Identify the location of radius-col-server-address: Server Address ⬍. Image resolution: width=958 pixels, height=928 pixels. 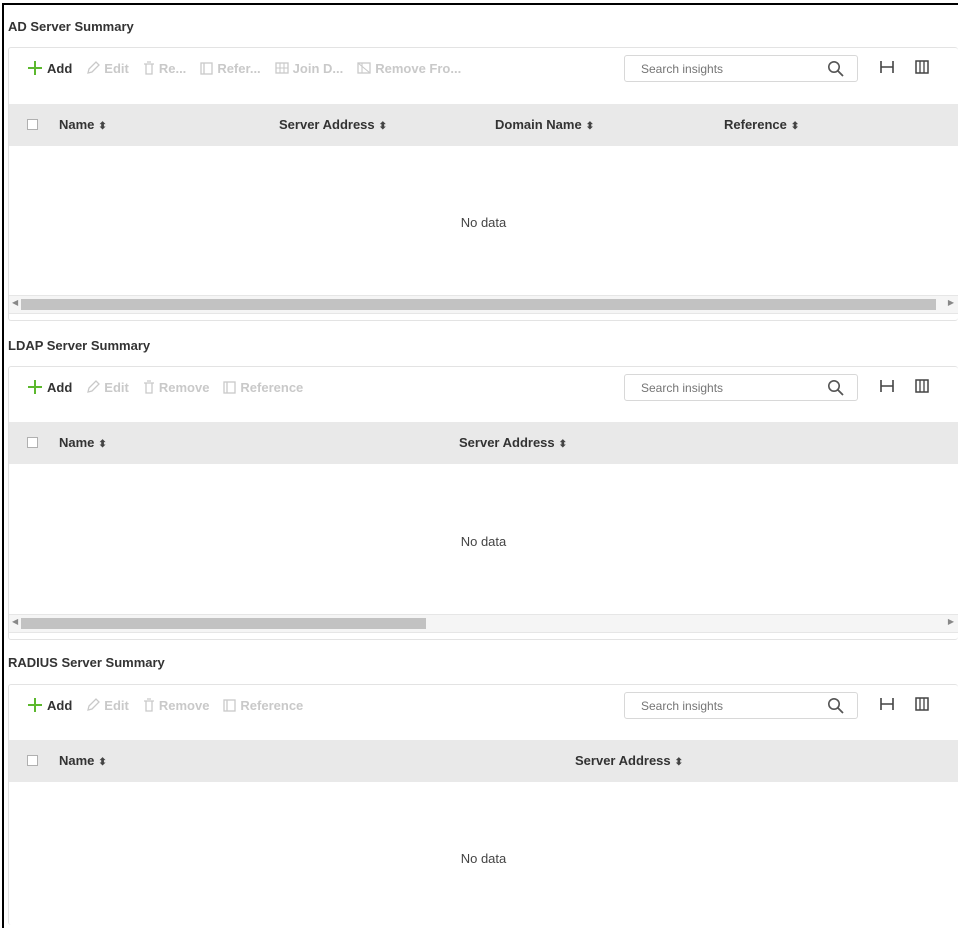
(629, 760).